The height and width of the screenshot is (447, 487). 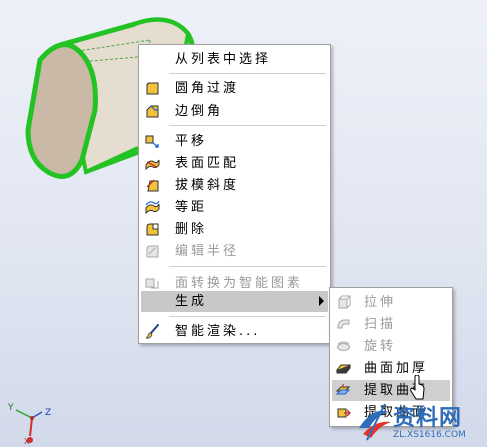 What do you see at coordinates (234, 301) in the screenshot?
I see `menu-item-generate: 生成` at bounding box center [234, 301].